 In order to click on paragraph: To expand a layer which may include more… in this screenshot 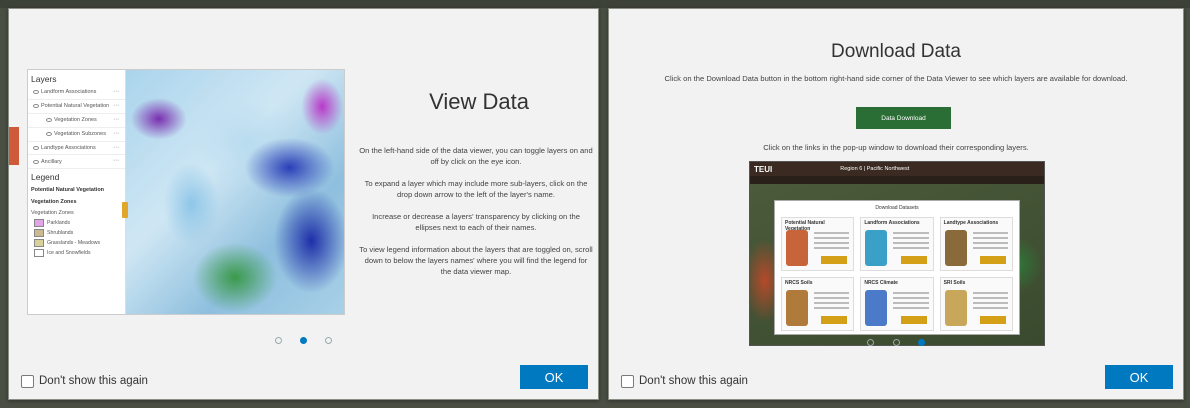, I will do `click(476, 189)`.